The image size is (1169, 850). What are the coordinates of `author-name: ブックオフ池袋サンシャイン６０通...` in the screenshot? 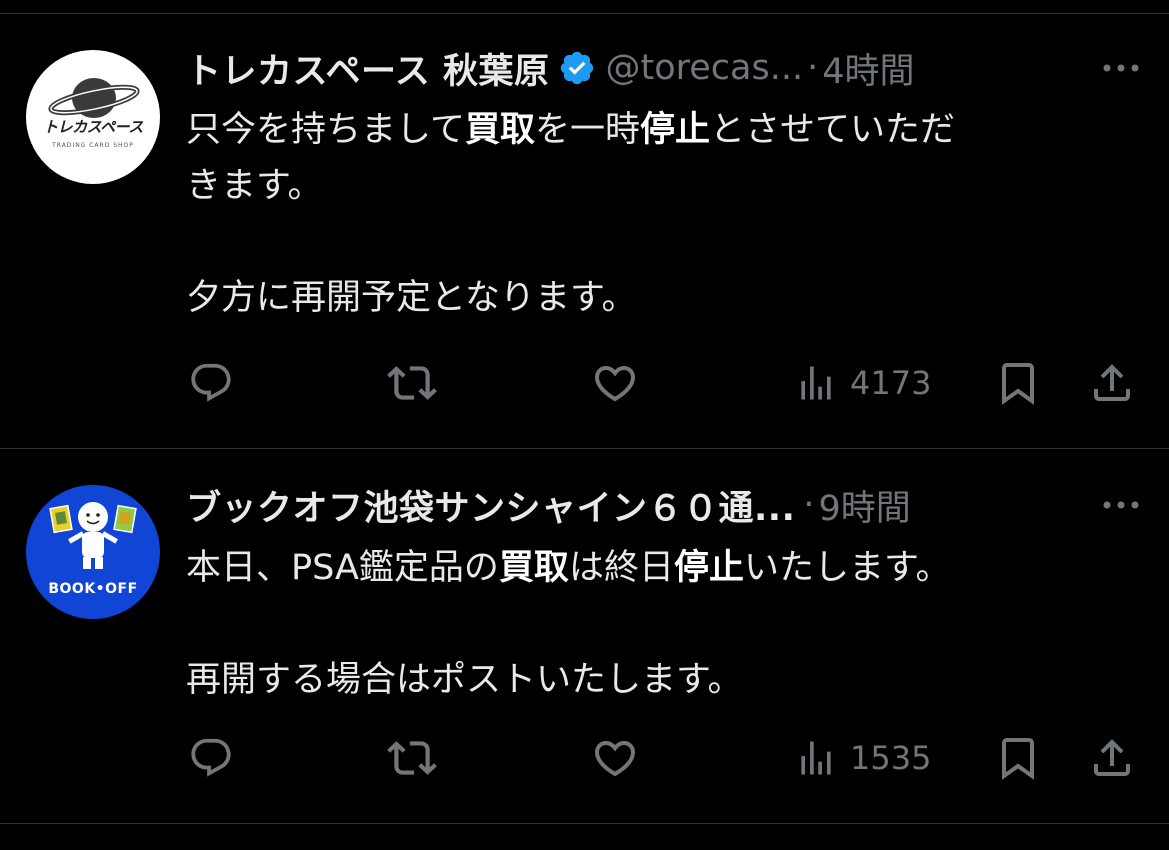 It's located at (490, 505).